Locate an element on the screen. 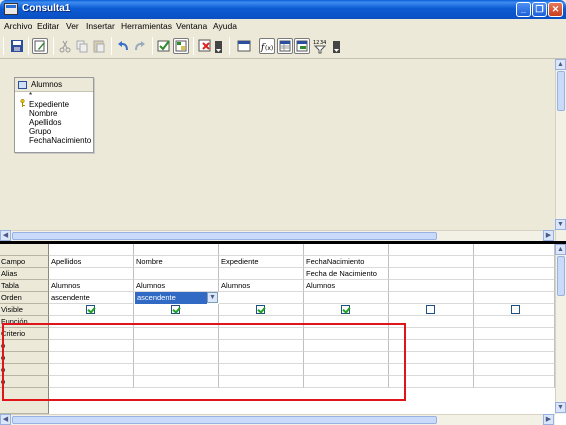 This screenshot has width=566, height=425. copy-button is located at coordinates (82, 46).